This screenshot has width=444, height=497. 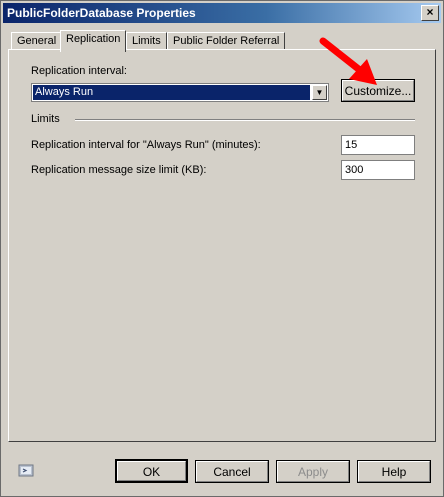 What do you see at coordinates (93, 41) in the screenshot?
I see `tab-replication: Replication` at bounding box center [93, 41].